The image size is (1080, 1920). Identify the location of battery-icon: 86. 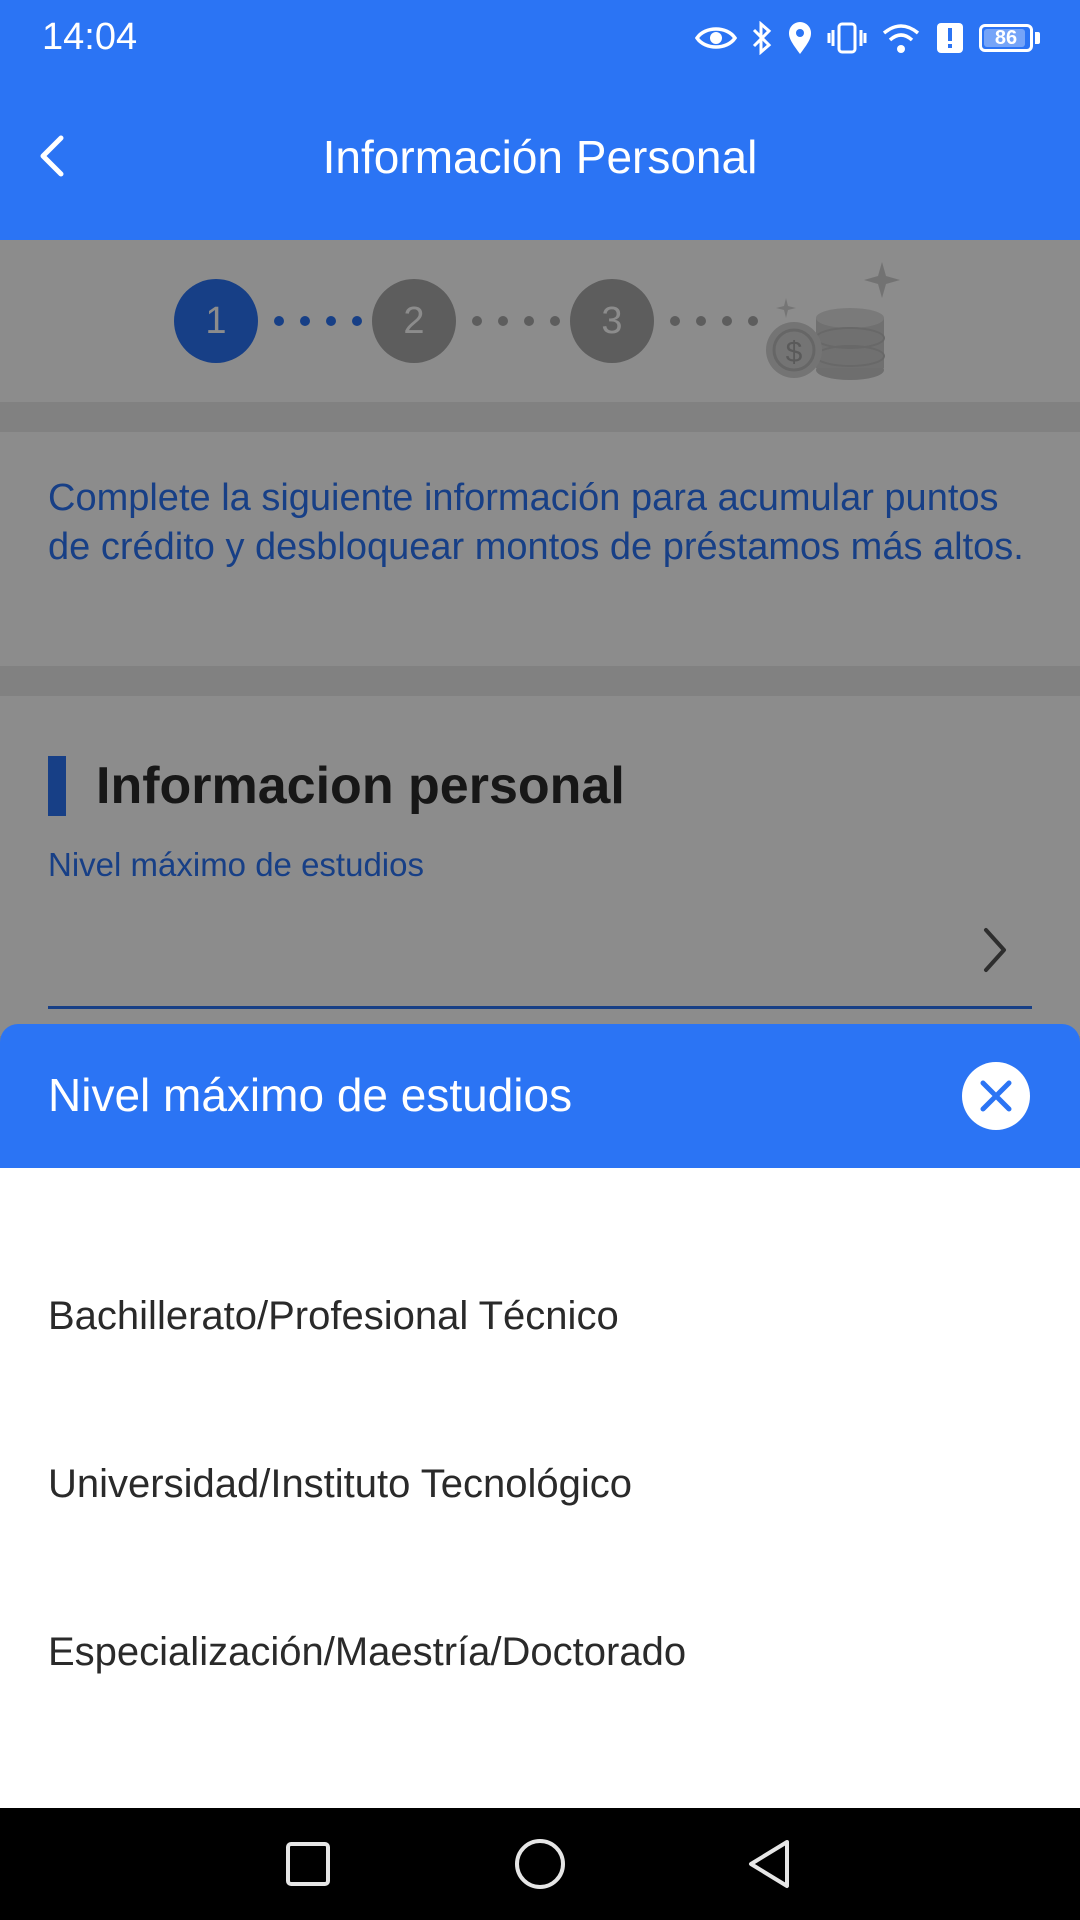
(1009, 38).